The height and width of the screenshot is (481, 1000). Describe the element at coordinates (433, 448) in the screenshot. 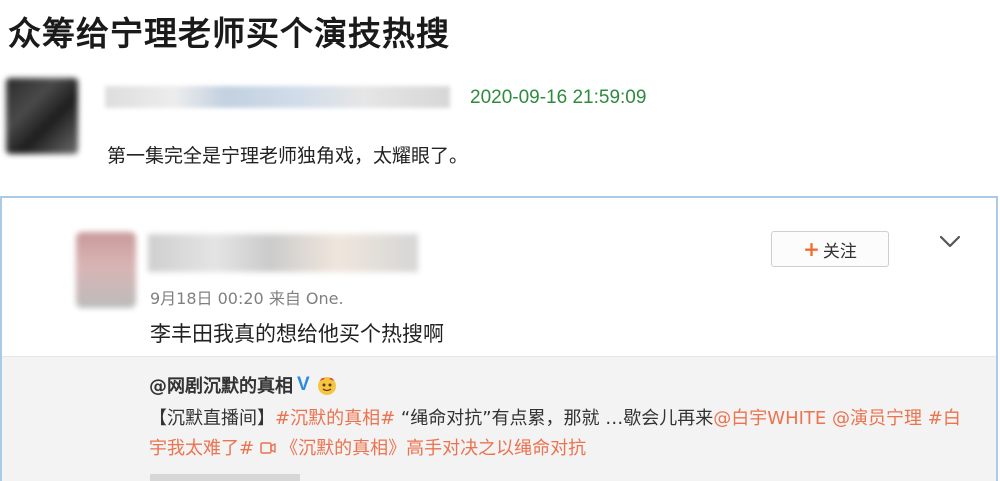

I see `video-link: 《沉默的真相》高手对决之以绳命对抗` at that location.